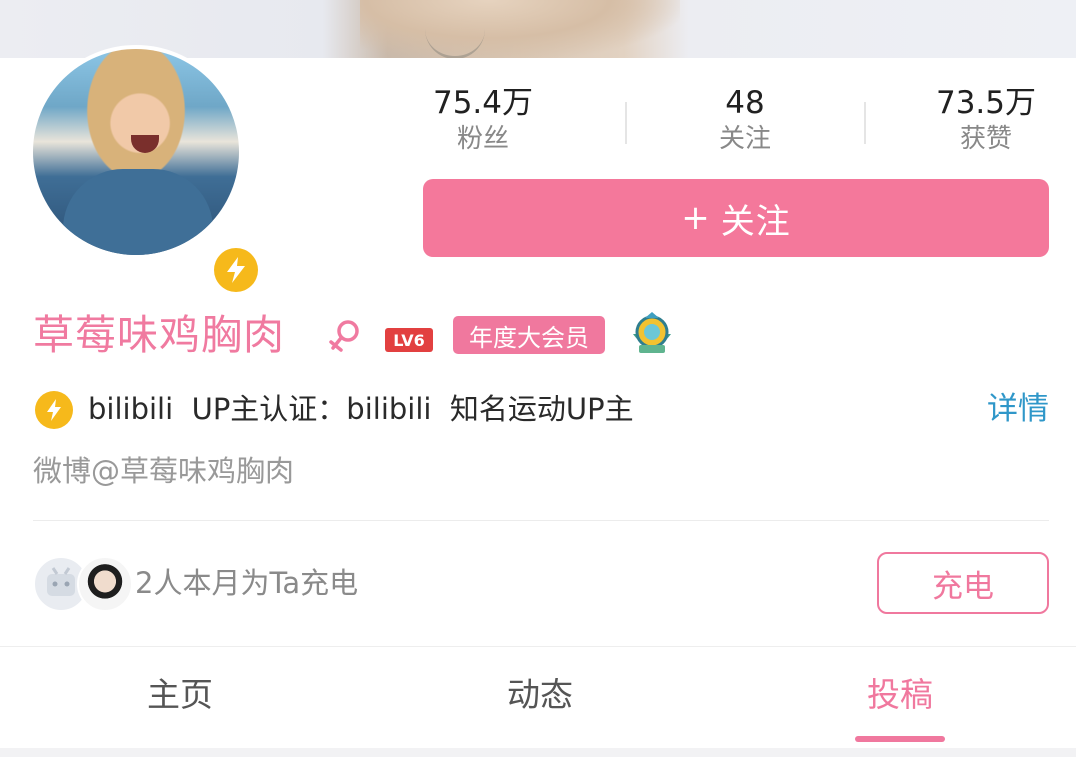 This screenshot has width=1076, height=757. What do you see at coordinates (538, 646) in the screenshot?
I see `tab-bar-divider` at bounding box center [538, 646].